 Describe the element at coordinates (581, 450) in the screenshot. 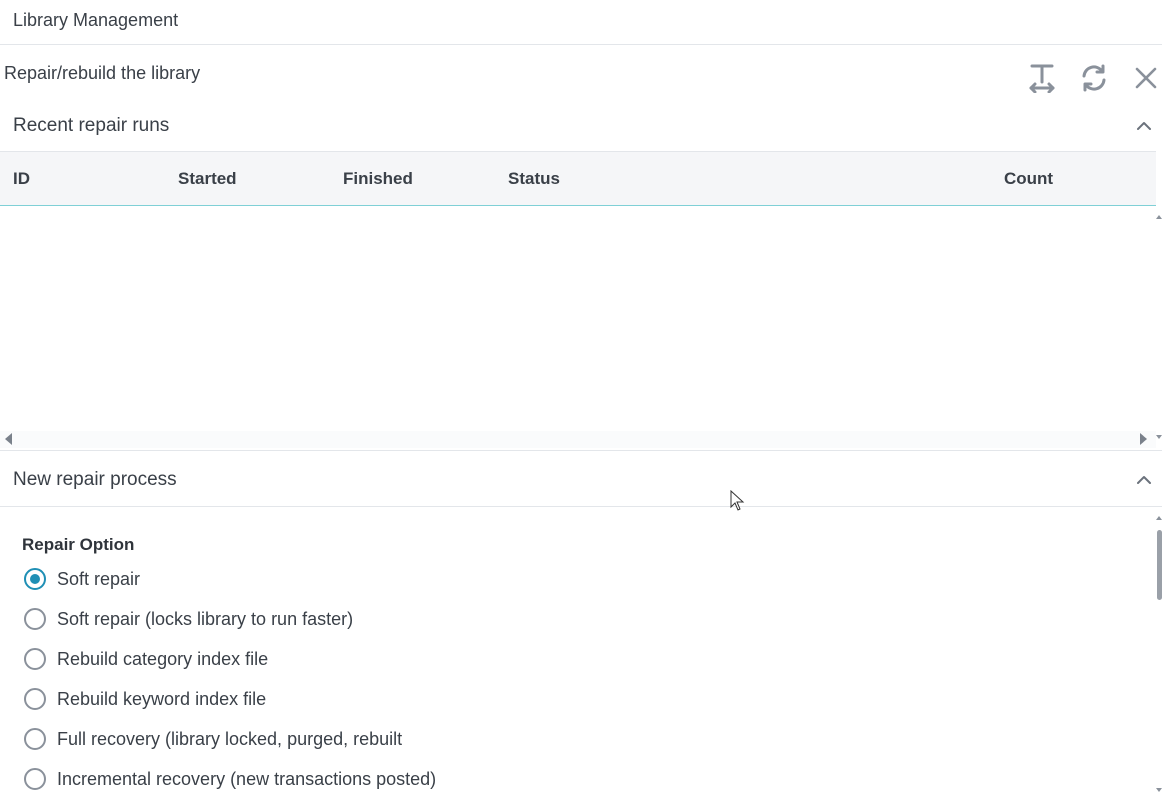

I see `section-divider` at that location.